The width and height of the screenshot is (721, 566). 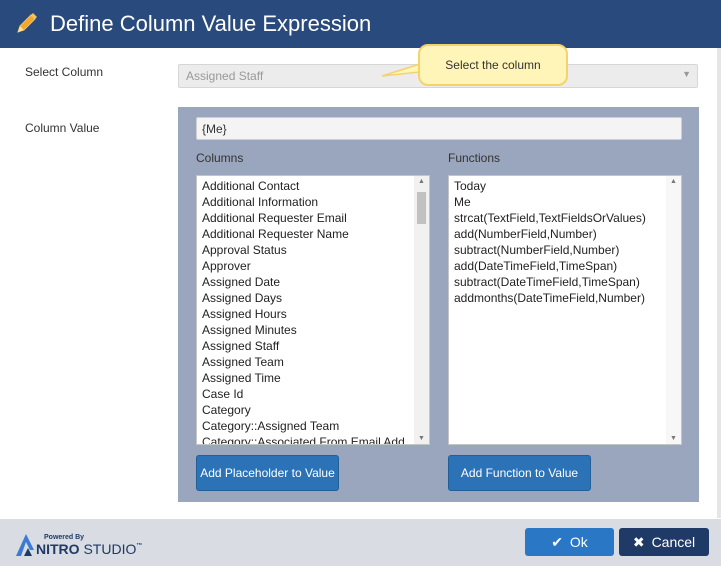 What do you see at coordinates (27, 23) in the screenshot?
I see `pencil-icon` at bounding box center [27, 23].